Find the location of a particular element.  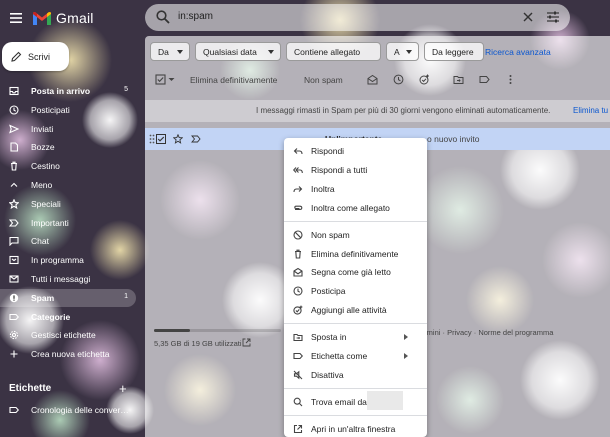

drag-handle-icon is located at coordinates (152, 139).